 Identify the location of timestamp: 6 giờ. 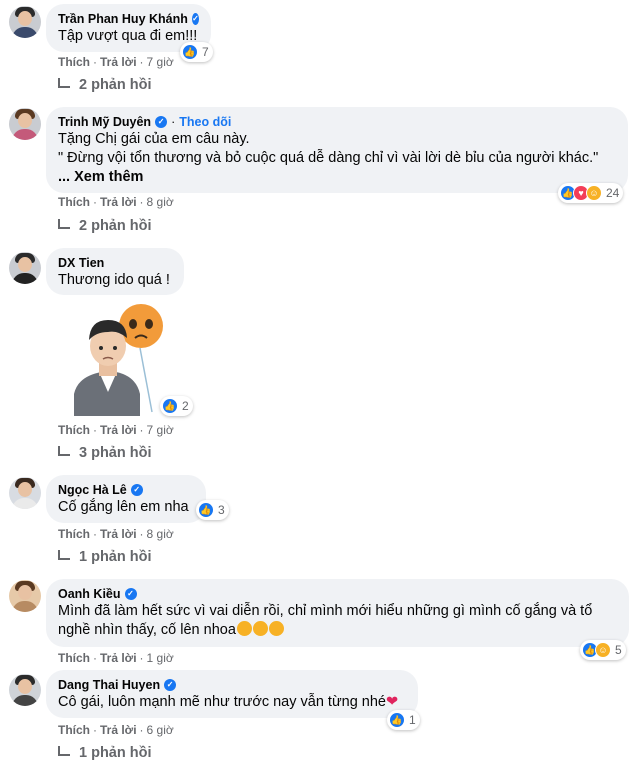
(160, 730).